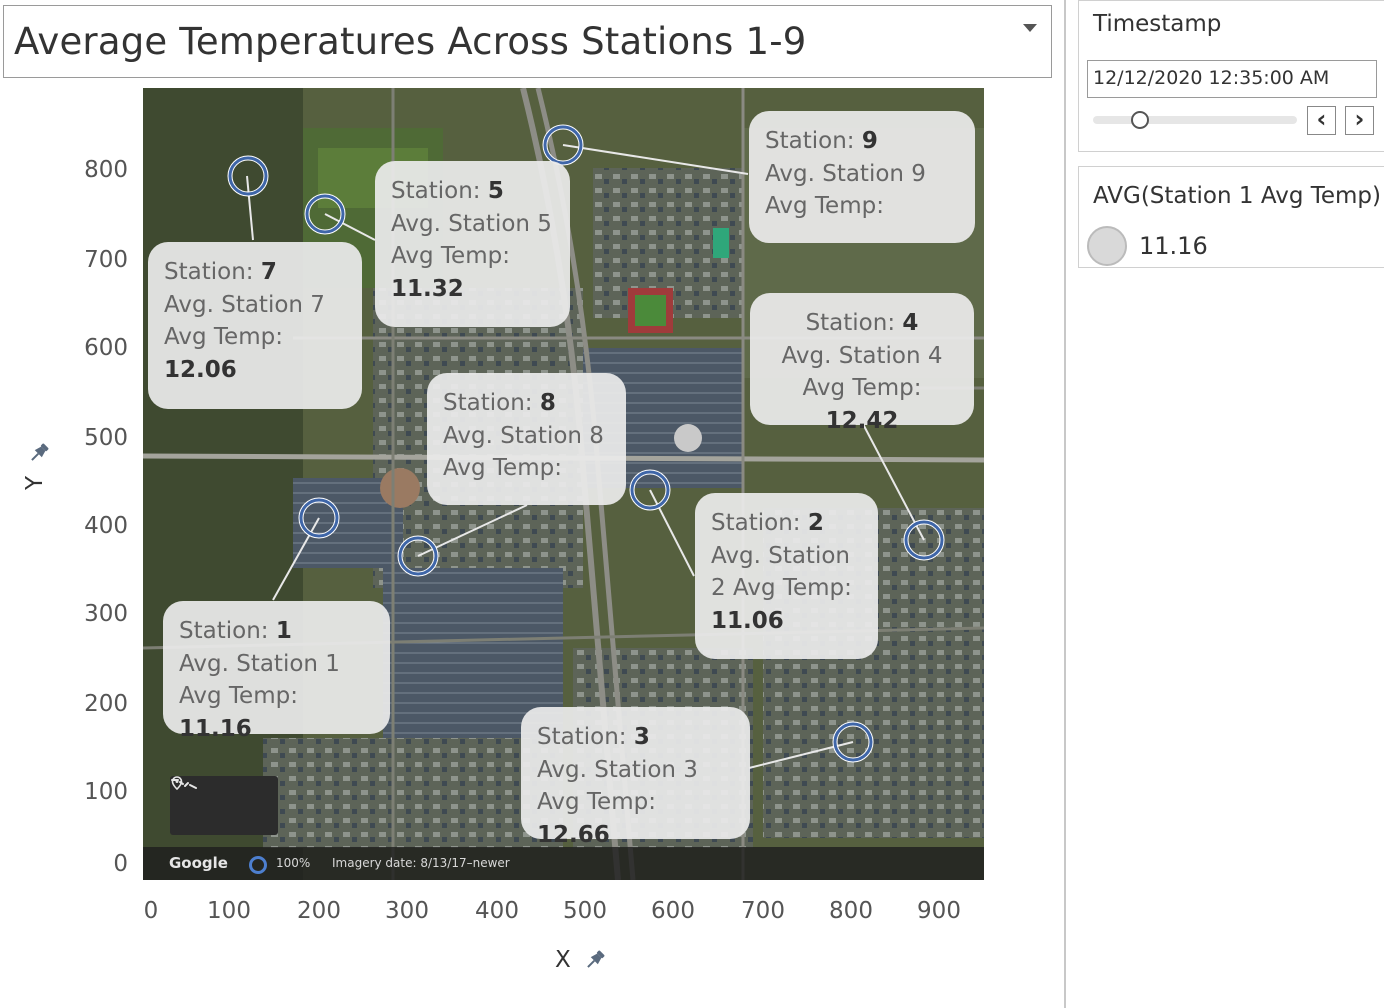 The image size is (1384, 1008). Describe the element at coordinates (585, 911) in the screenshot. I see `x-tick: 500` at that location.